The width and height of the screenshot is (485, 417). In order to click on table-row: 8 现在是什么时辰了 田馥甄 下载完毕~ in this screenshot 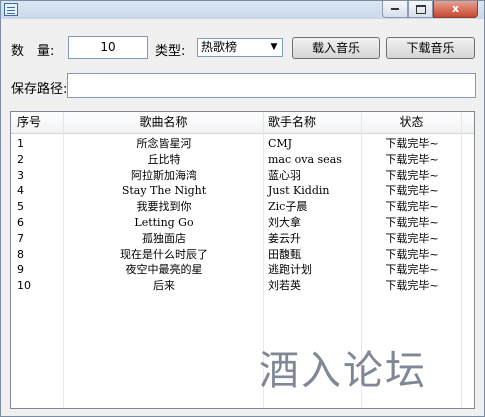, I will do `click(242, 255)`.